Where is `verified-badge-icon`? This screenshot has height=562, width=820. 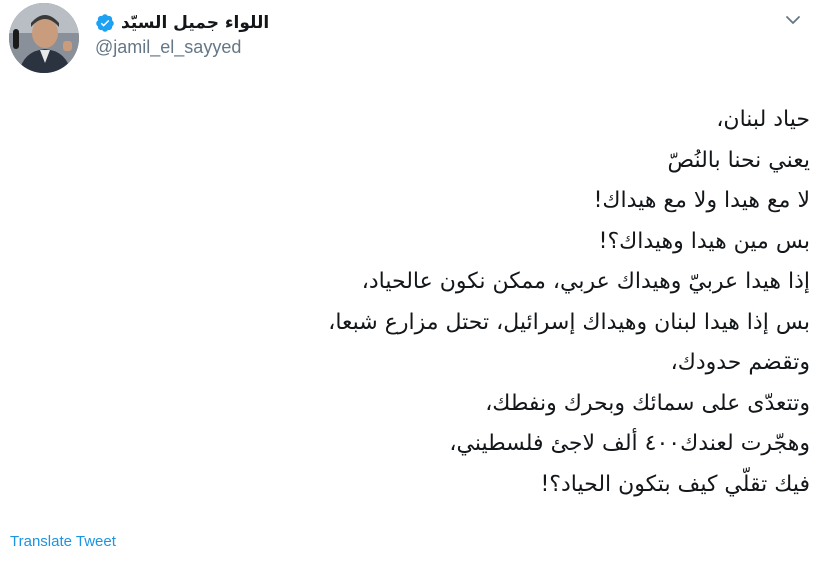
verified-badge-icon is located at coordinates (105, 23).